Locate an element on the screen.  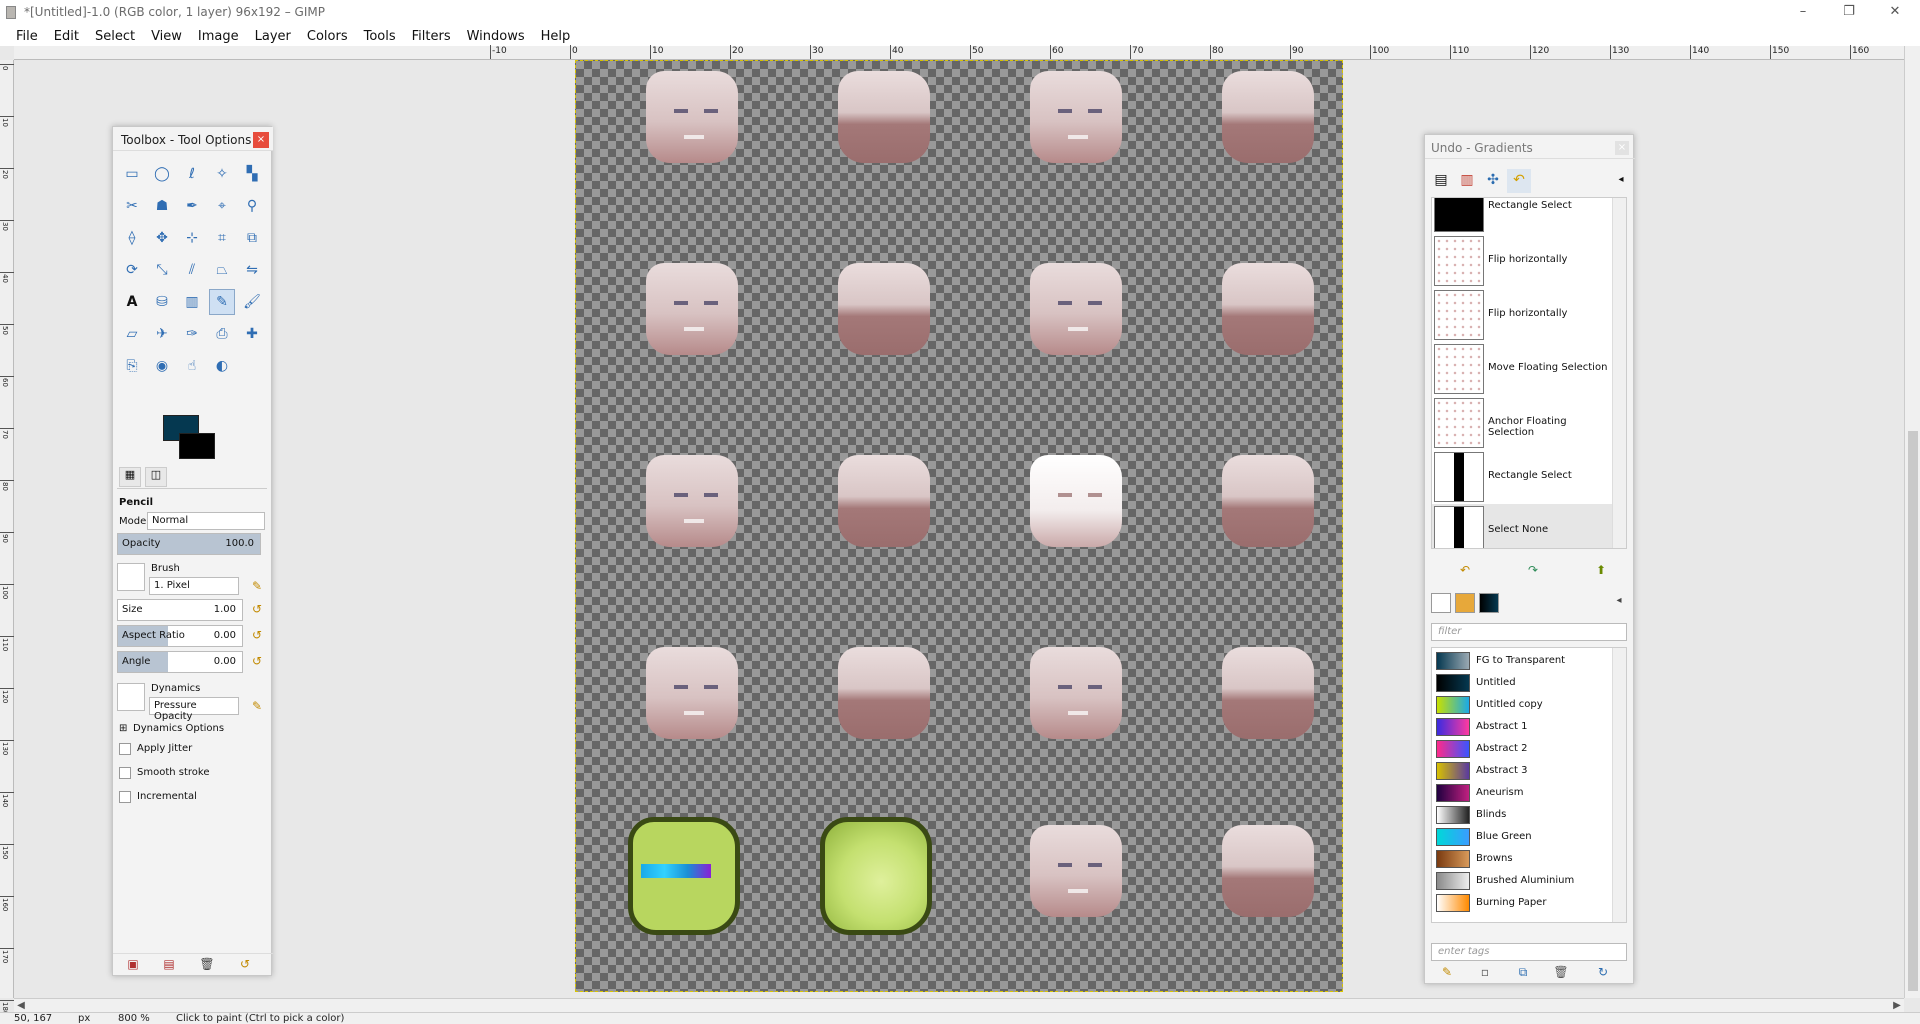
refresh-gradients-icon: ↻ is located at coordinates (1603, 973).